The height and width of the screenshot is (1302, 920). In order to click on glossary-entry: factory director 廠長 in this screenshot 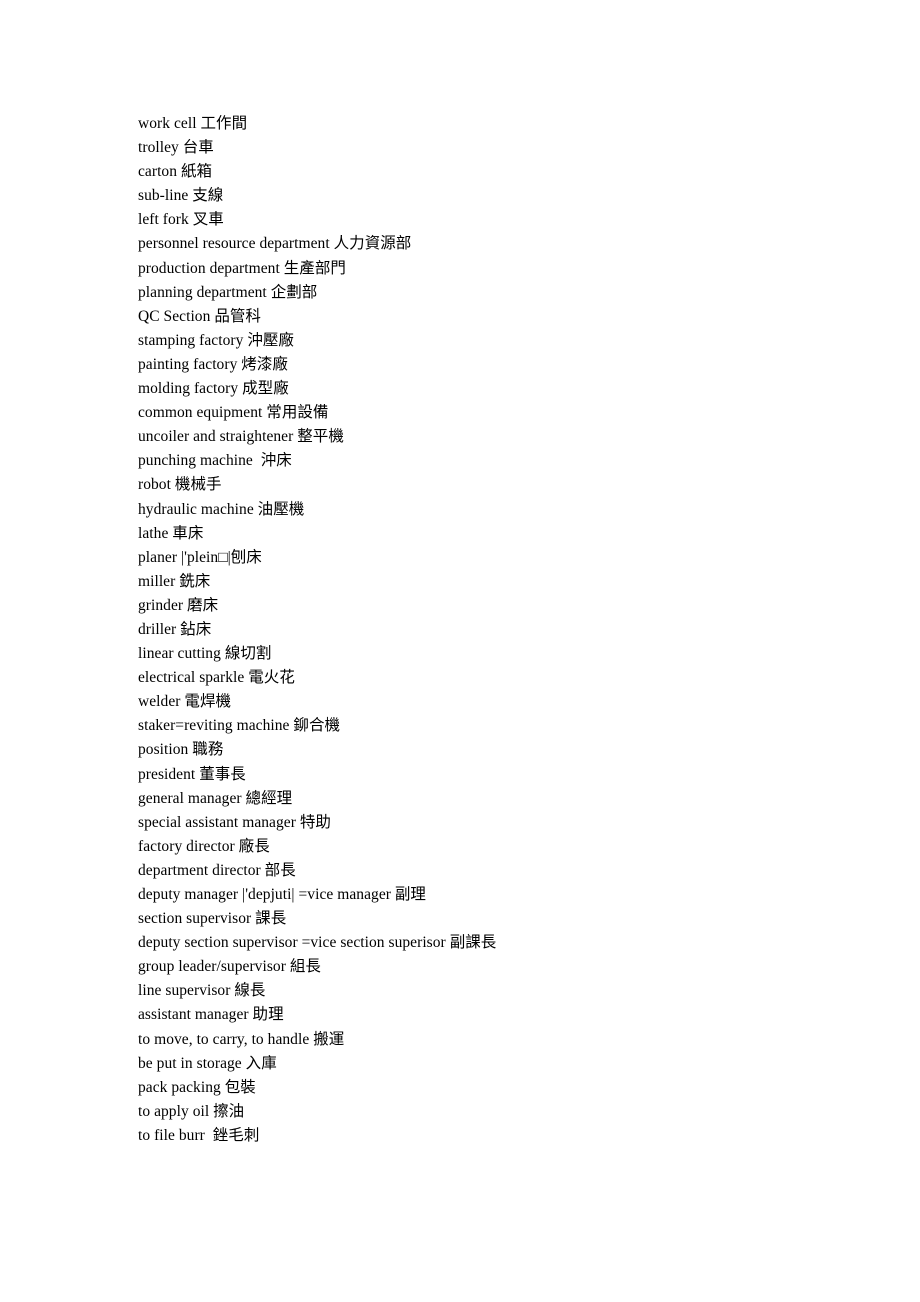, I will do `click(204, 846)`.